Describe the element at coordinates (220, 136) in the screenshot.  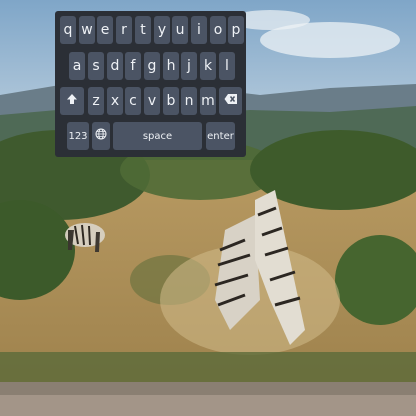
I see `enter-key: enter` at that location.